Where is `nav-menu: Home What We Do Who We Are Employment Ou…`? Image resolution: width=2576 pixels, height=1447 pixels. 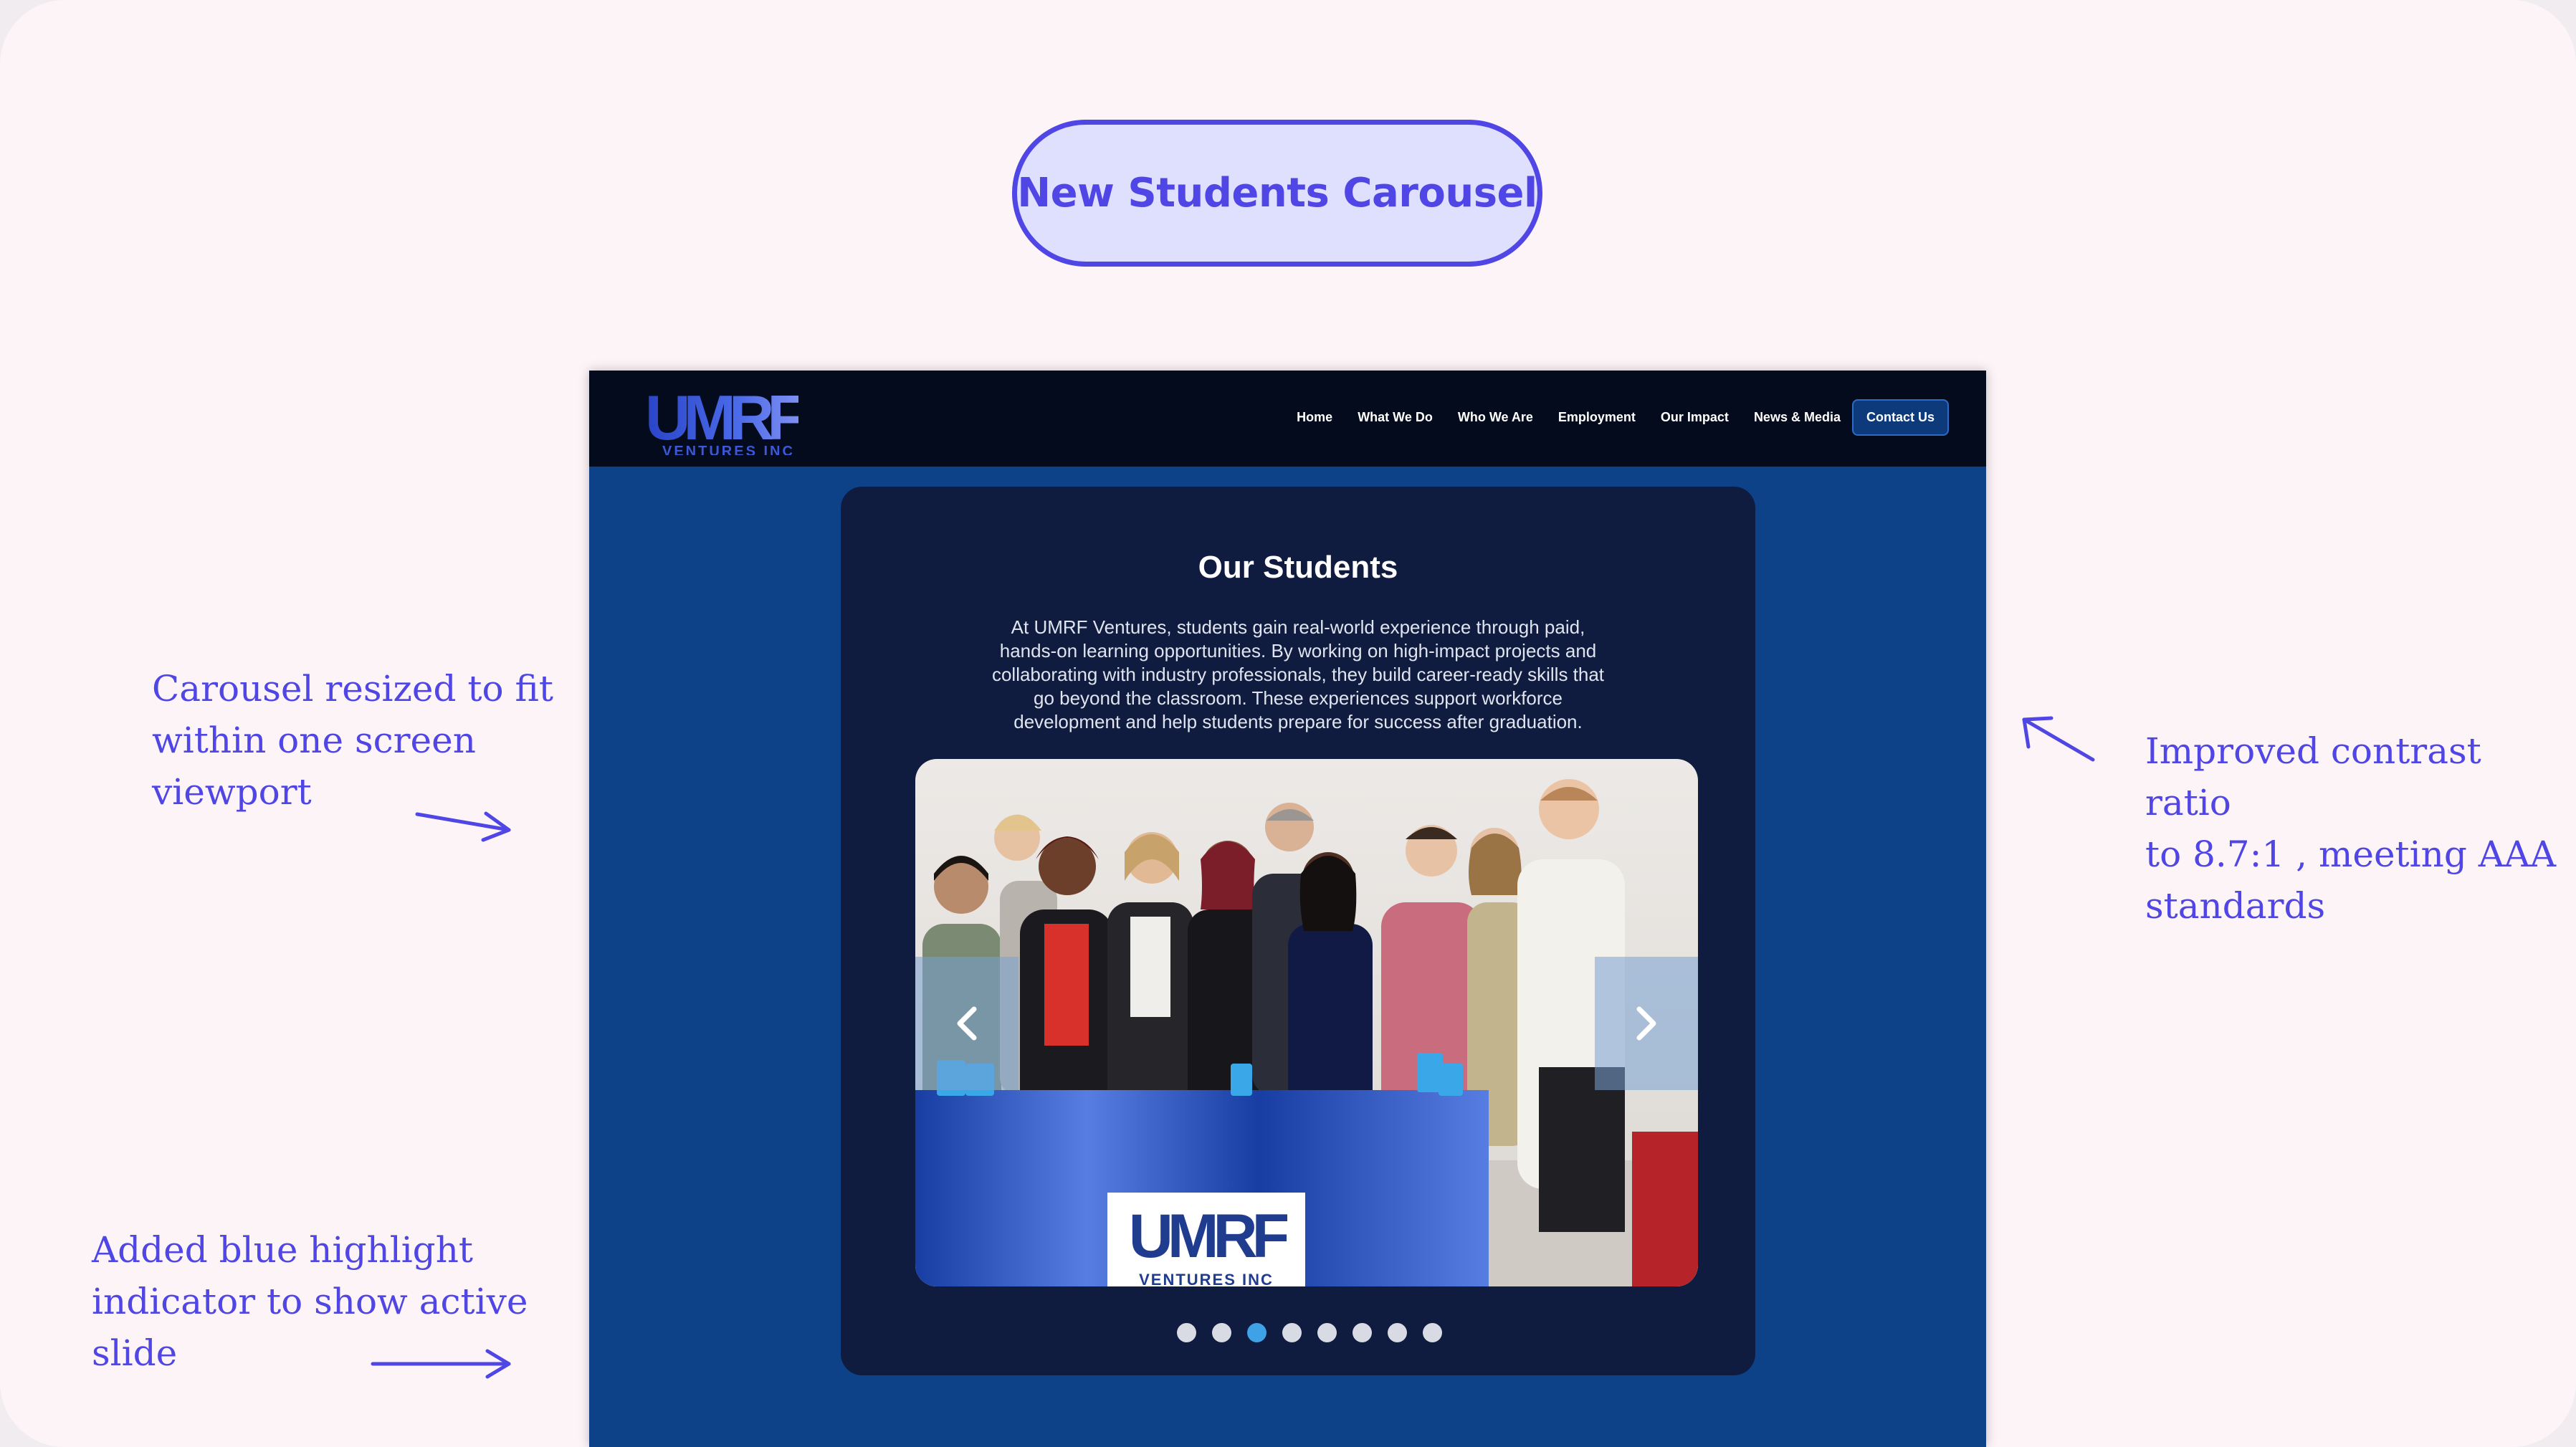 nav-menu: Home What We Do Who We Are Employment Ou… is located at coordinates (1610, 418).